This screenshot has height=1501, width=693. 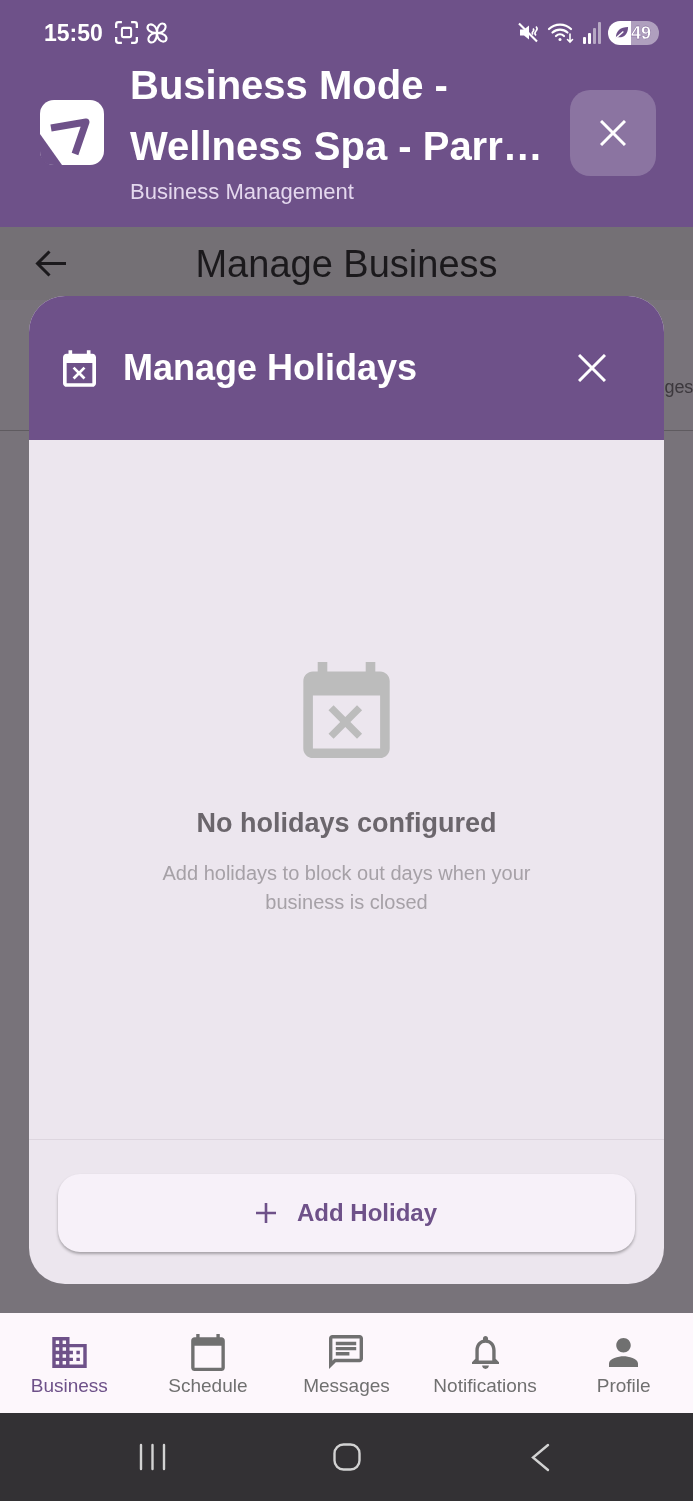 I want to click on chat-icon, so click(x=346, y=1352).